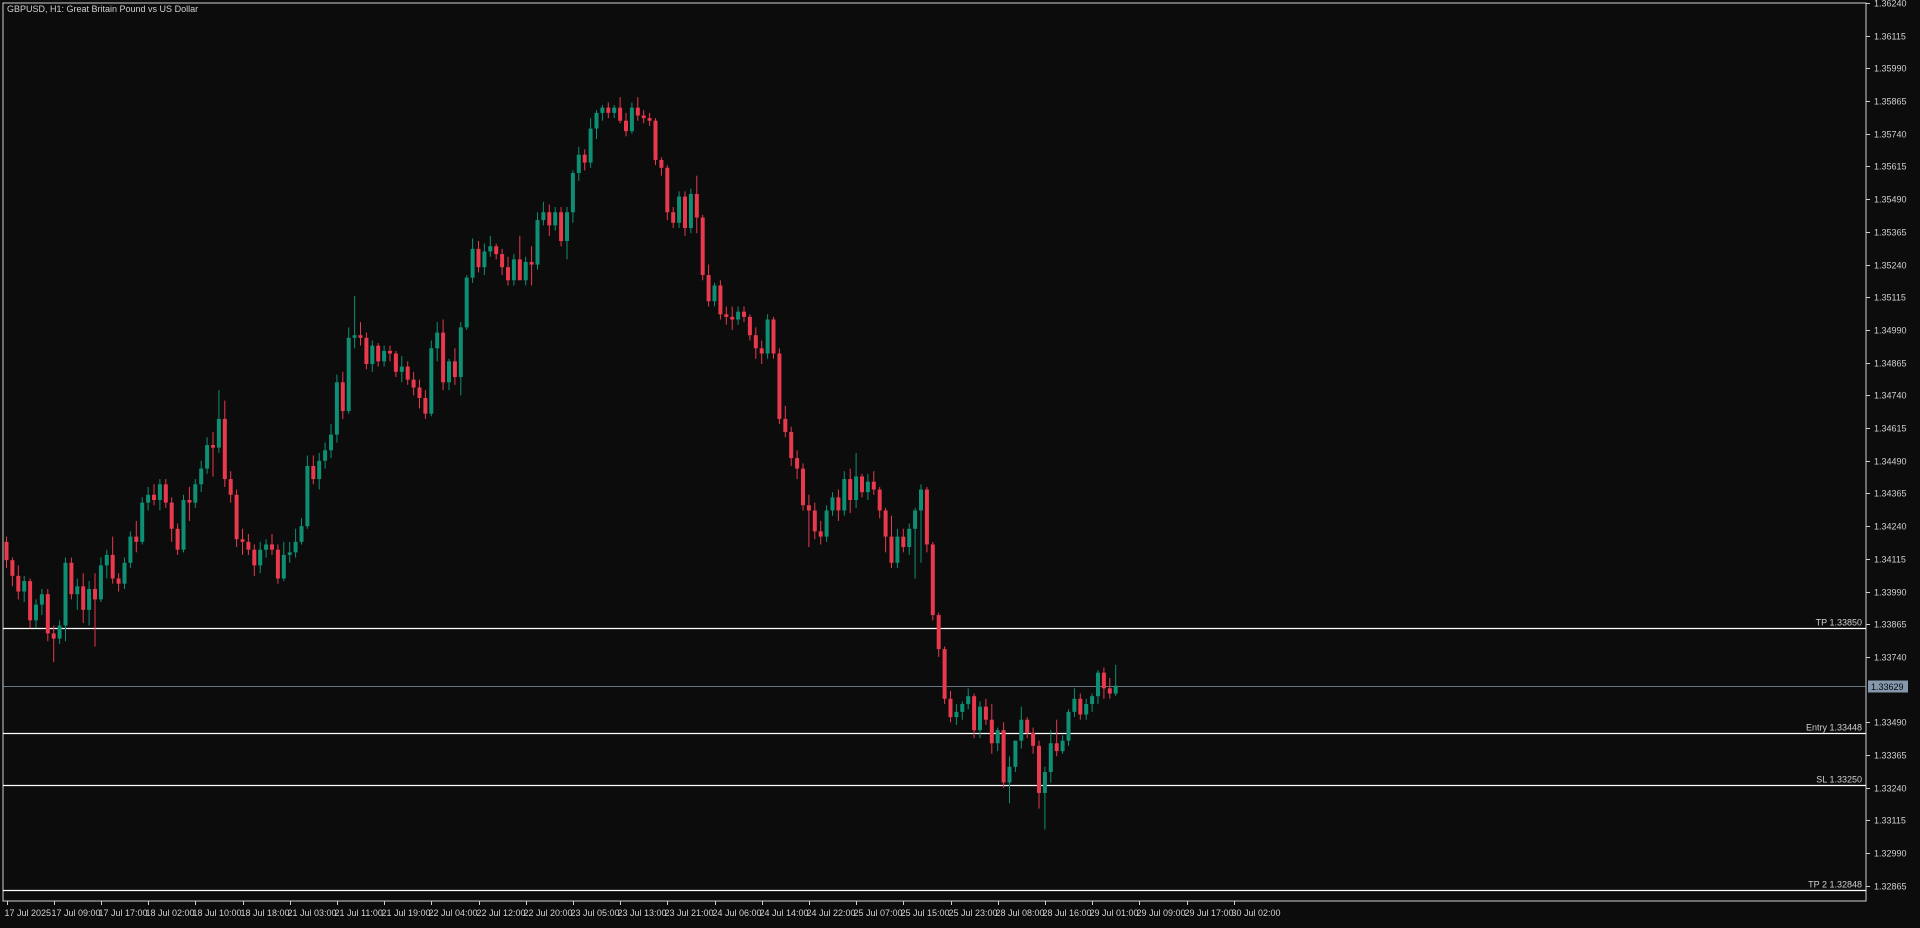 This screenshot has height=928, width=1920. I want to click on y-tick-label: 1.35740, so click(1890, 135).